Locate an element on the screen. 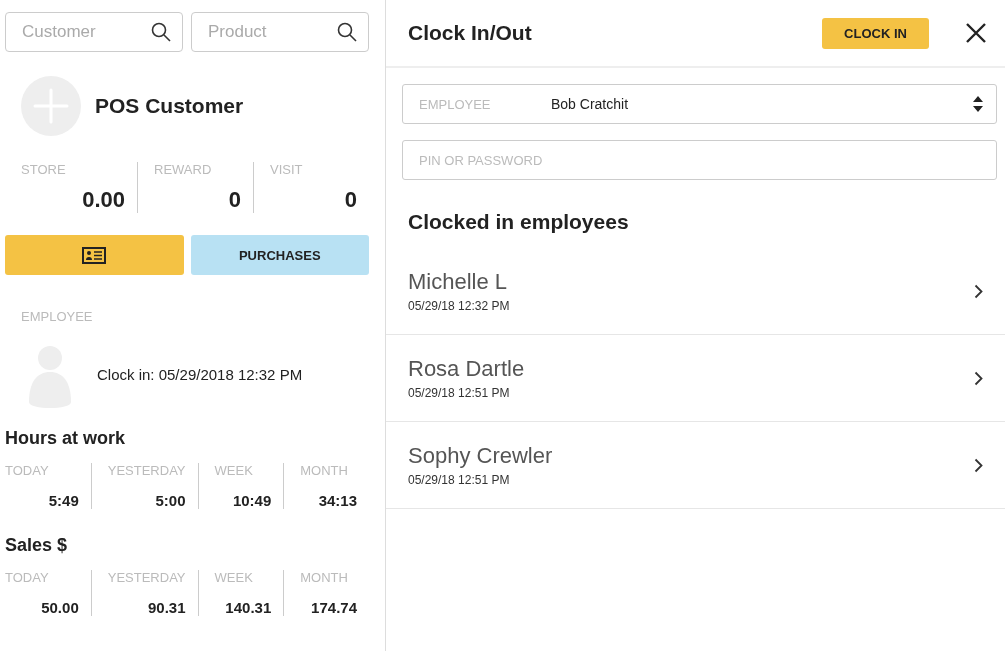 This screenshot has height=651, width=1005. stat-value: 0.00 is located at coordinates (103, 200).